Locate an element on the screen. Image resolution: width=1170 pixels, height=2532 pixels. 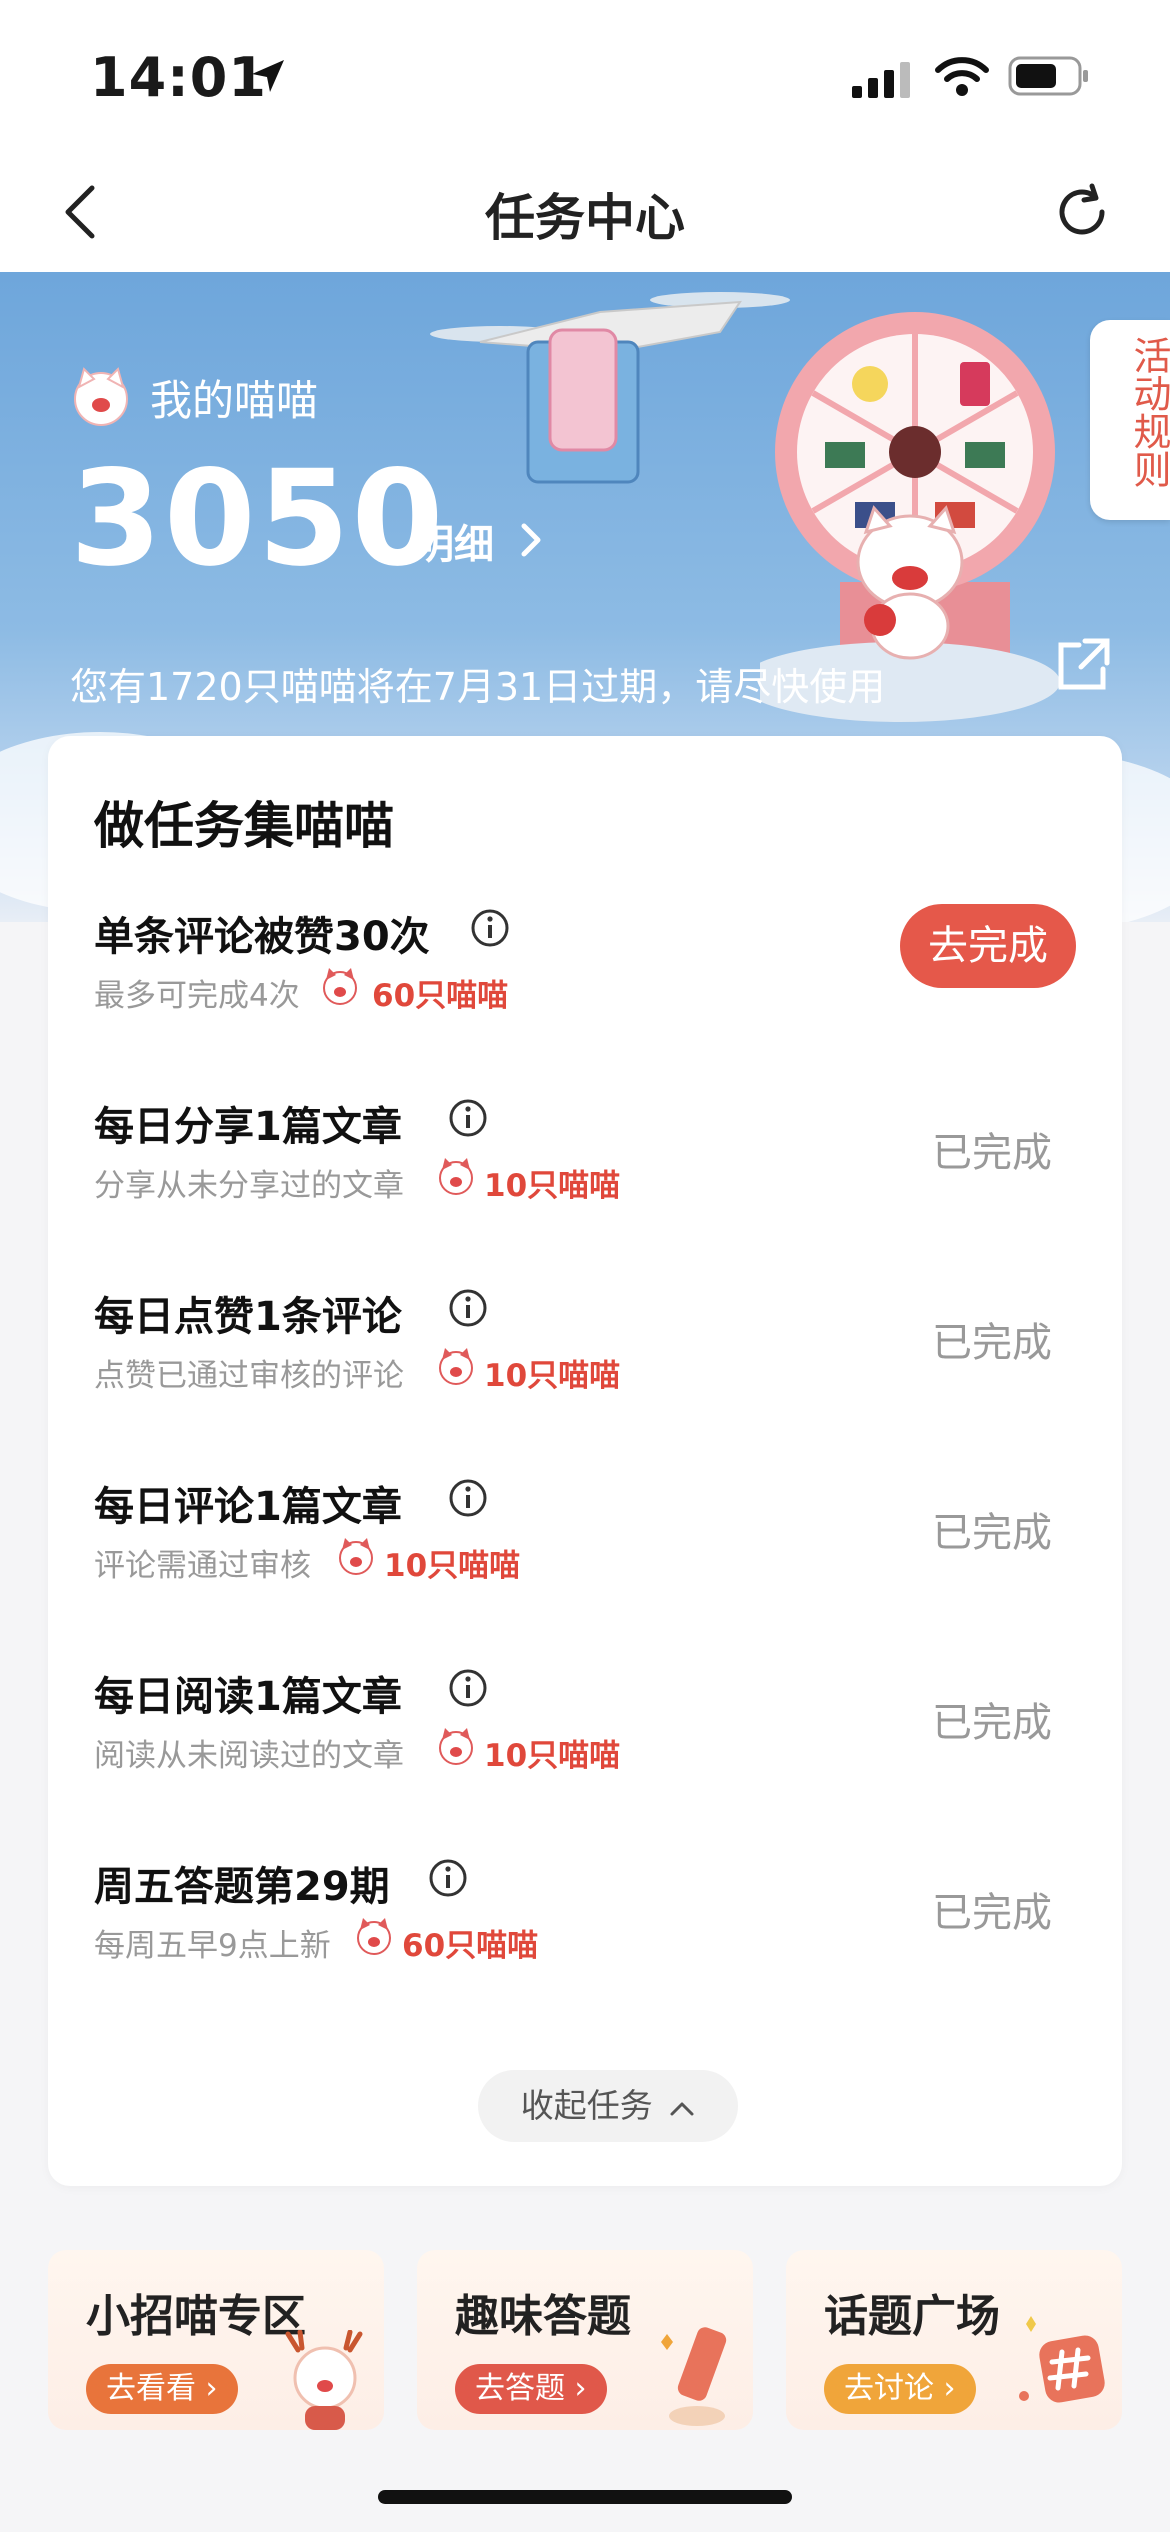
nav-bar: 任务中心 is located at coordinates (585, 212).